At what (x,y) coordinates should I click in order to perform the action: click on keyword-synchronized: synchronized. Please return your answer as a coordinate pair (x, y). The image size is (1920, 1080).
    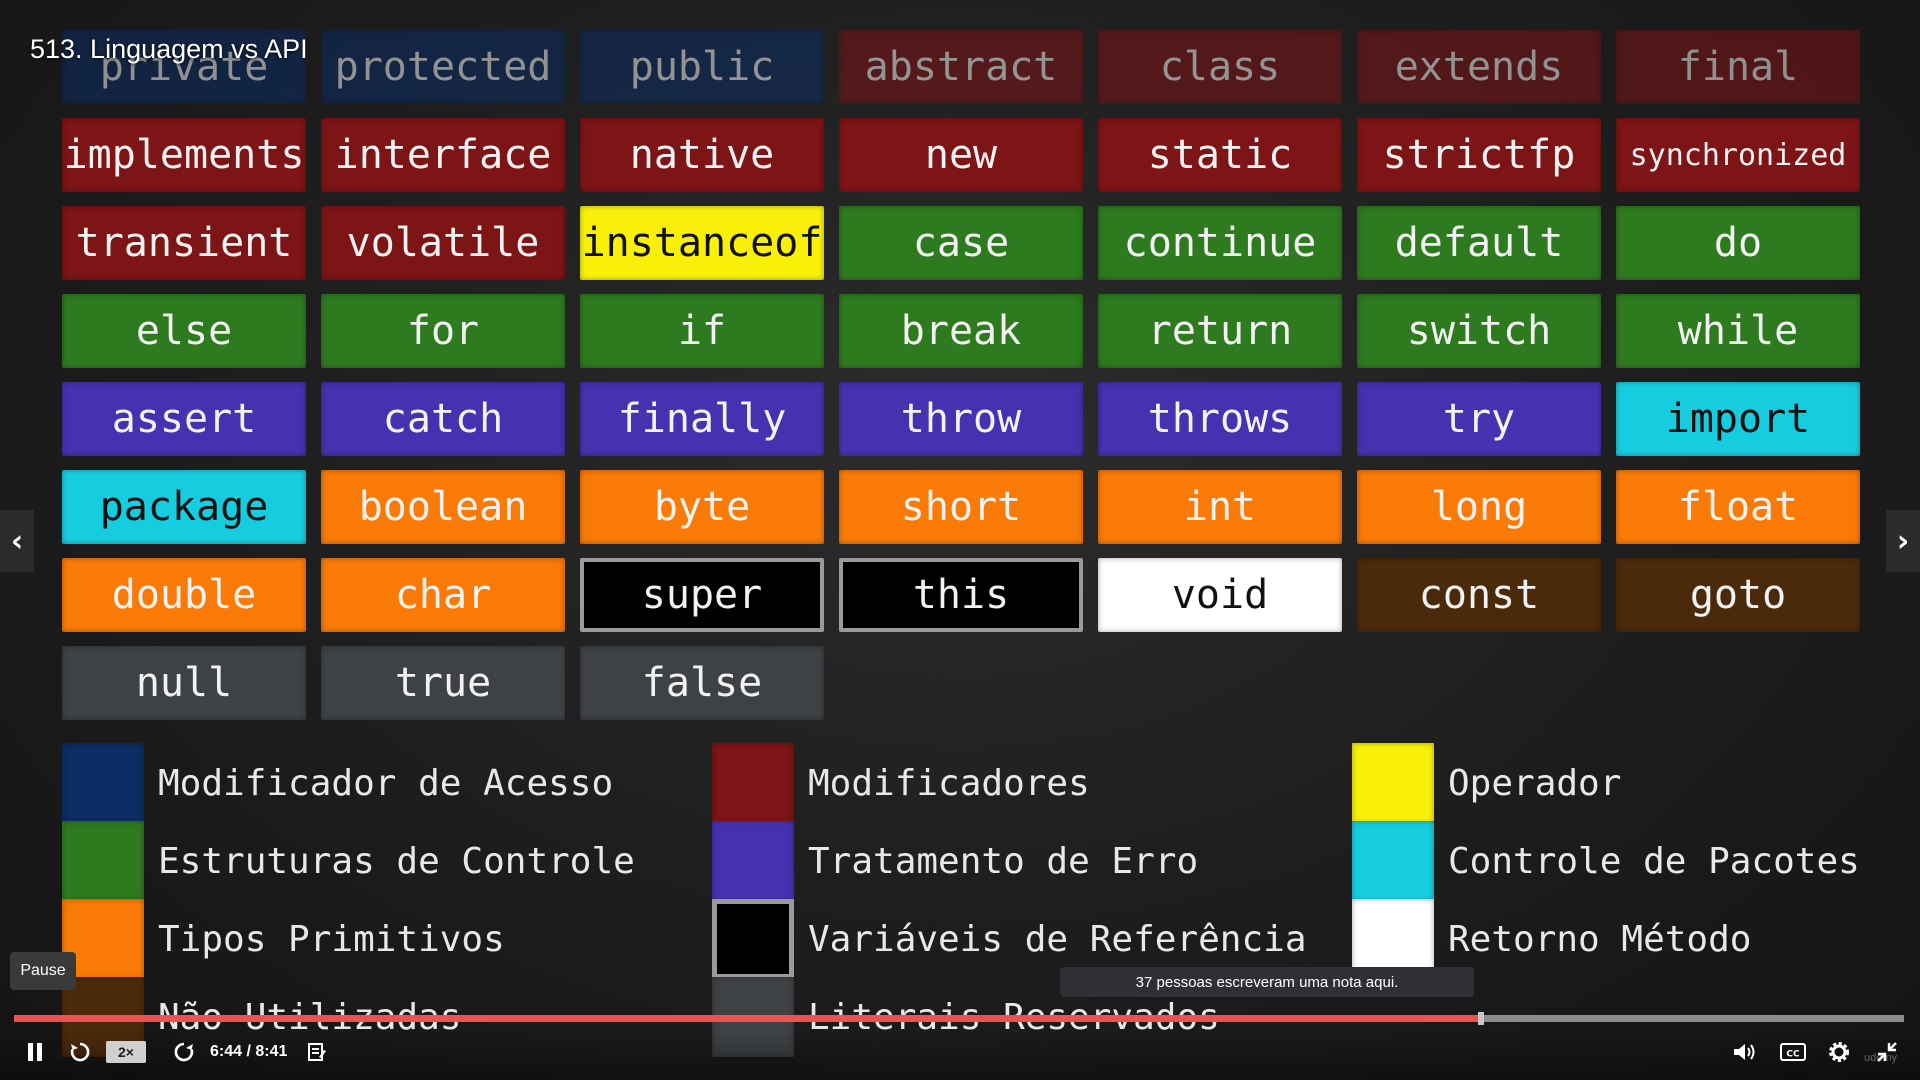
    Looking at the image, I should click on (1738, 155).